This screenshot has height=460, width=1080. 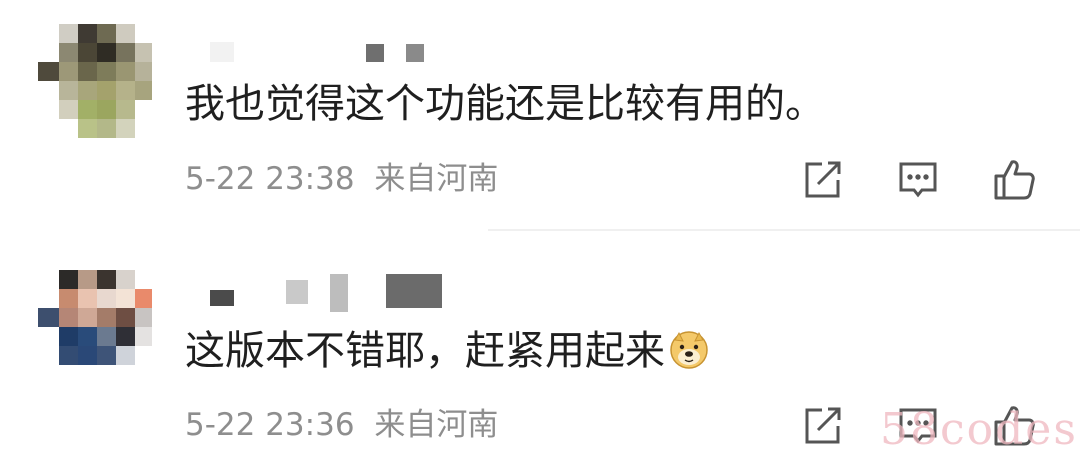 I want to click on comment-text: 我也觉得这个功能还是比较有用的。, so click(x=505, y=104).